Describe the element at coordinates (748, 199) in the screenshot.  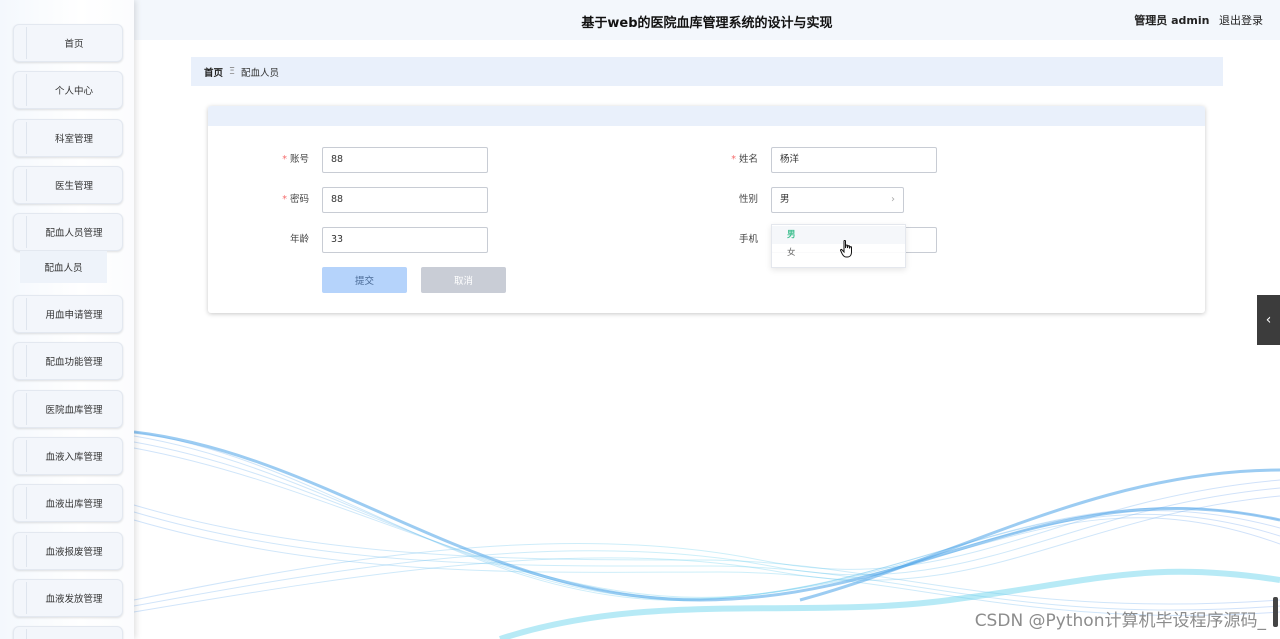
I see `gender-label: 性别` at that location.